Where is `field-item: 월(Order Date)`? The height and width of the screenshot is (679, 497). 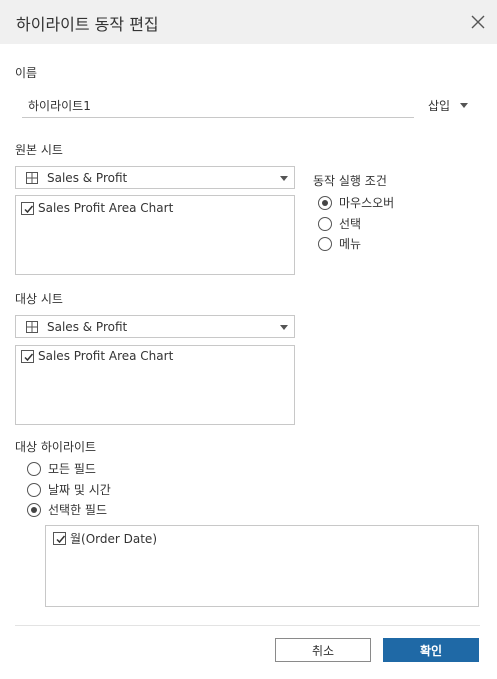
field-item: 월(Order Date) is located at coordinates (105, 538).